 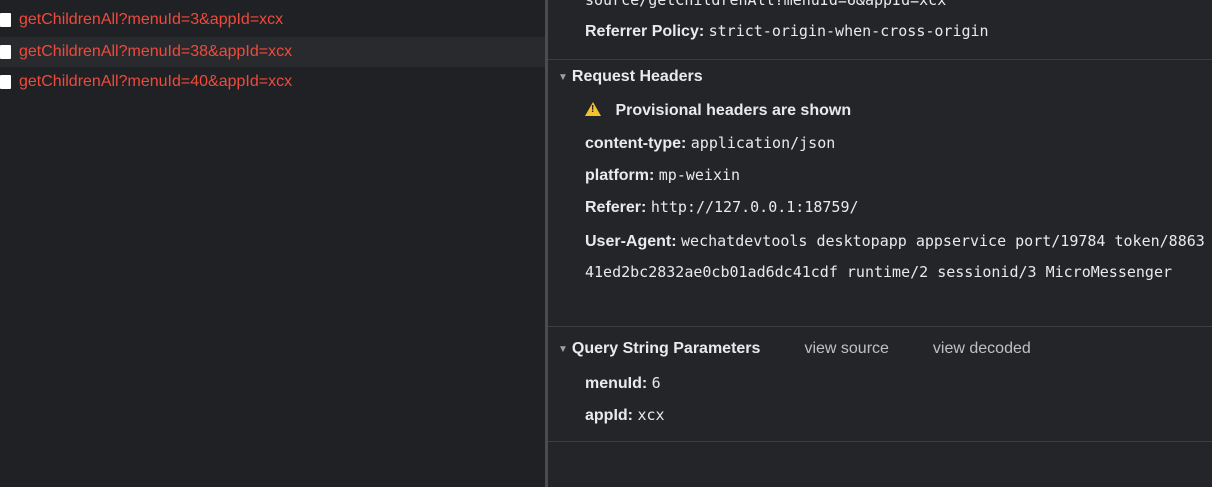 I want to click on request-name: getChildrenAll?menuId=40&appId=xcx, so click(x=155, y=82).